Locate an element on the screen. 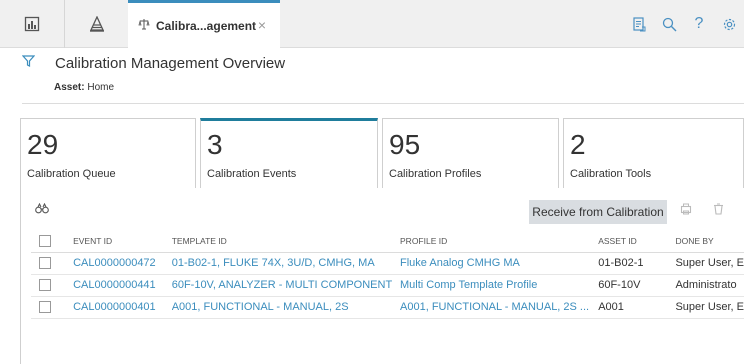 The width and height of the screenshot is (744, 364). tab-calibration-management: Calibra...agement × is located at coordinates (204, 24).